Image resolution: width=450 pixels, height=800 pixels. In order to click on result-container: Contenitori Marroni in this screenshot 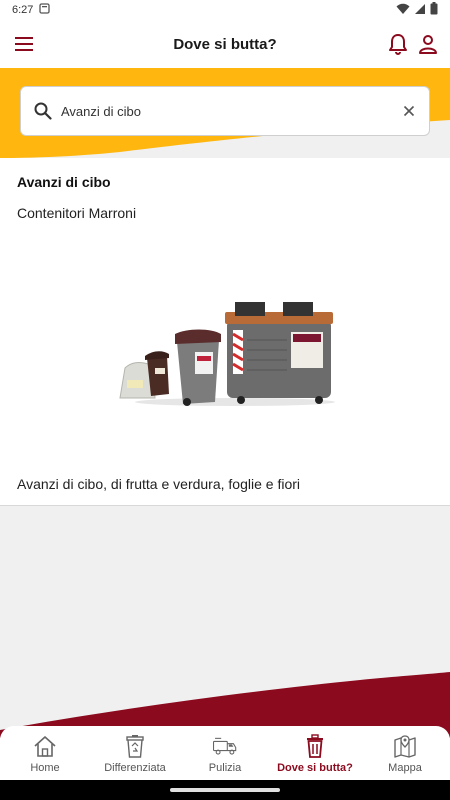, I will do `click(77, 213)`.